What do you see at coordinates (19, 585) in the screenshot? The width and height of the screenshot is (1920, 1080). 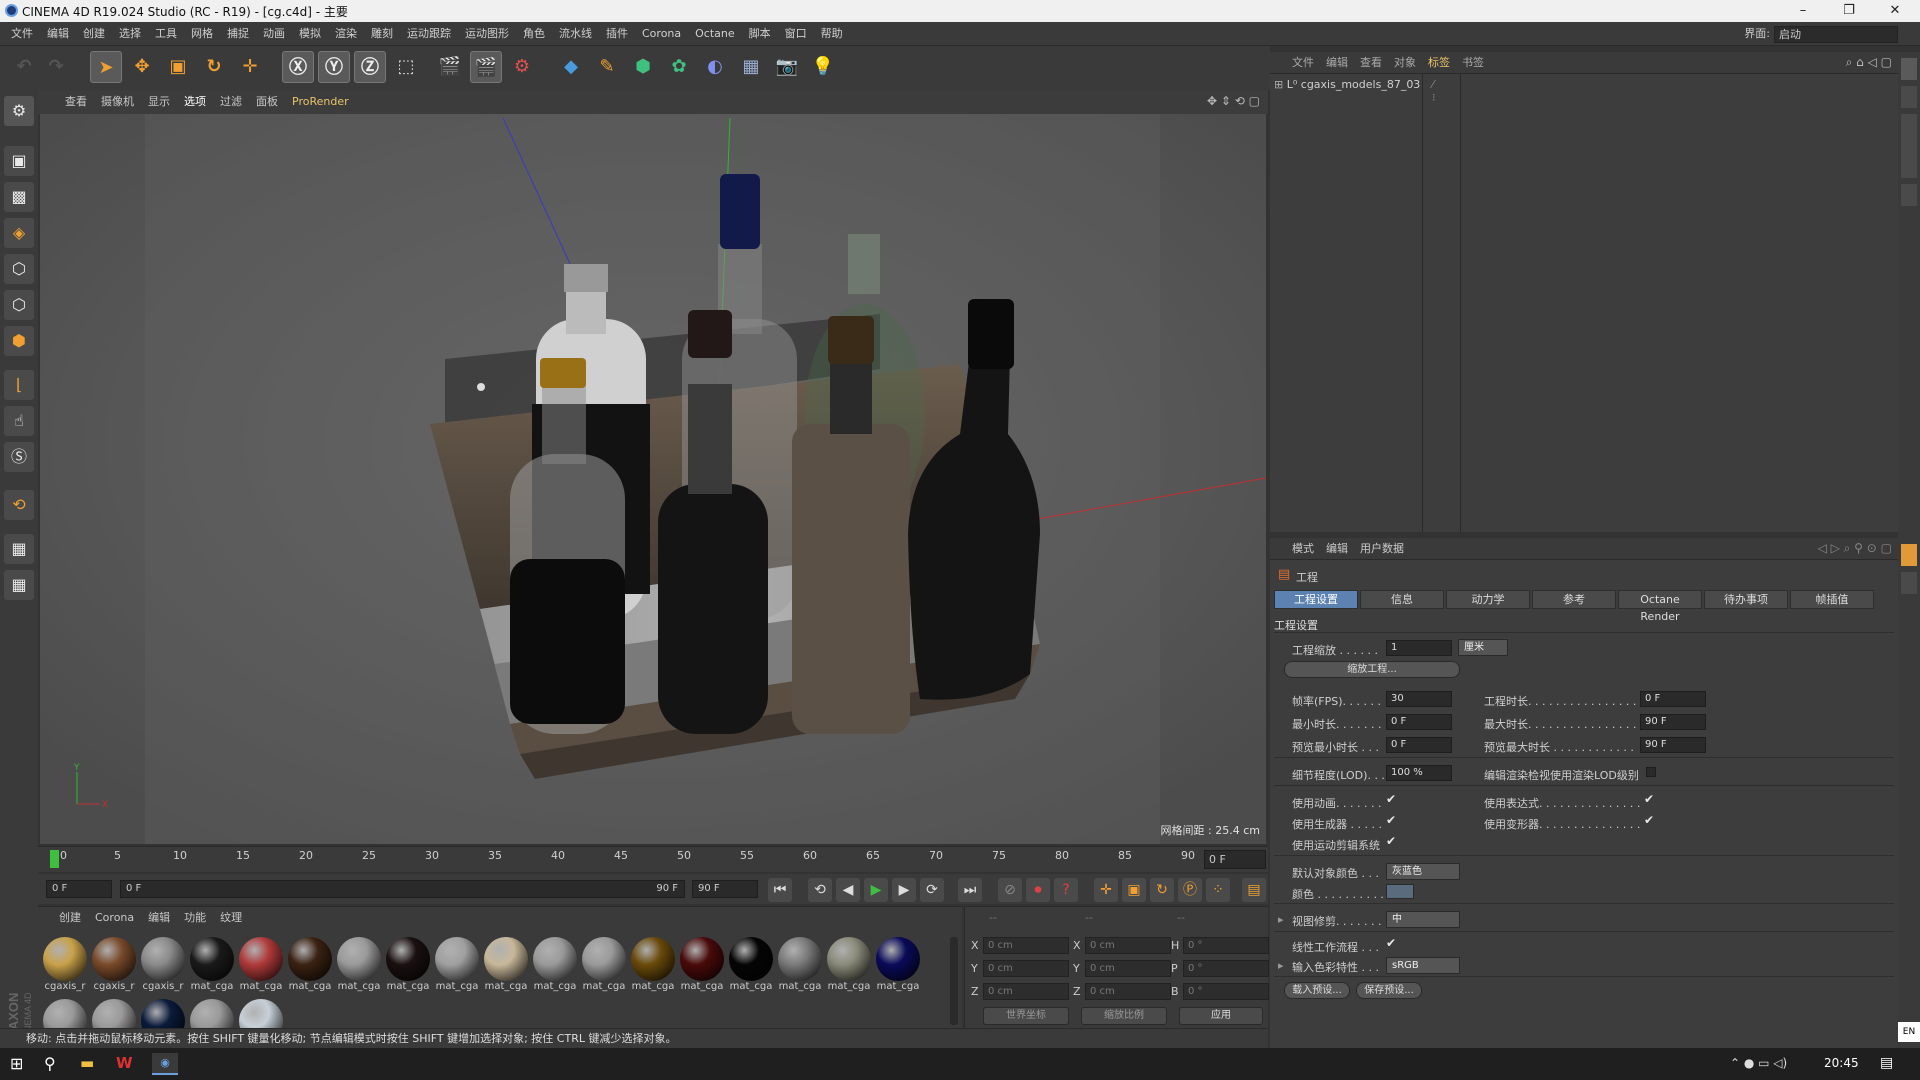 I see `planar-workplane-icon: ▦` at bounding box center [19, 585].